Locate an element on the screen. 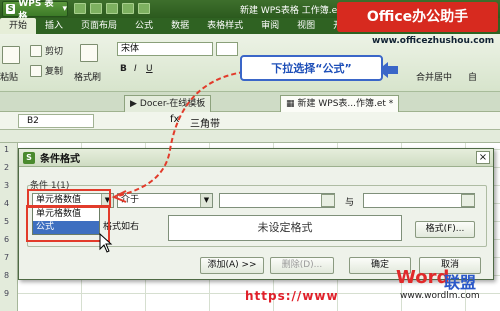 The image size is (500, 311). doc-tab-workbook: ▦ 新建 WPS表...作簿.et * is located at coordinates (340, 103).